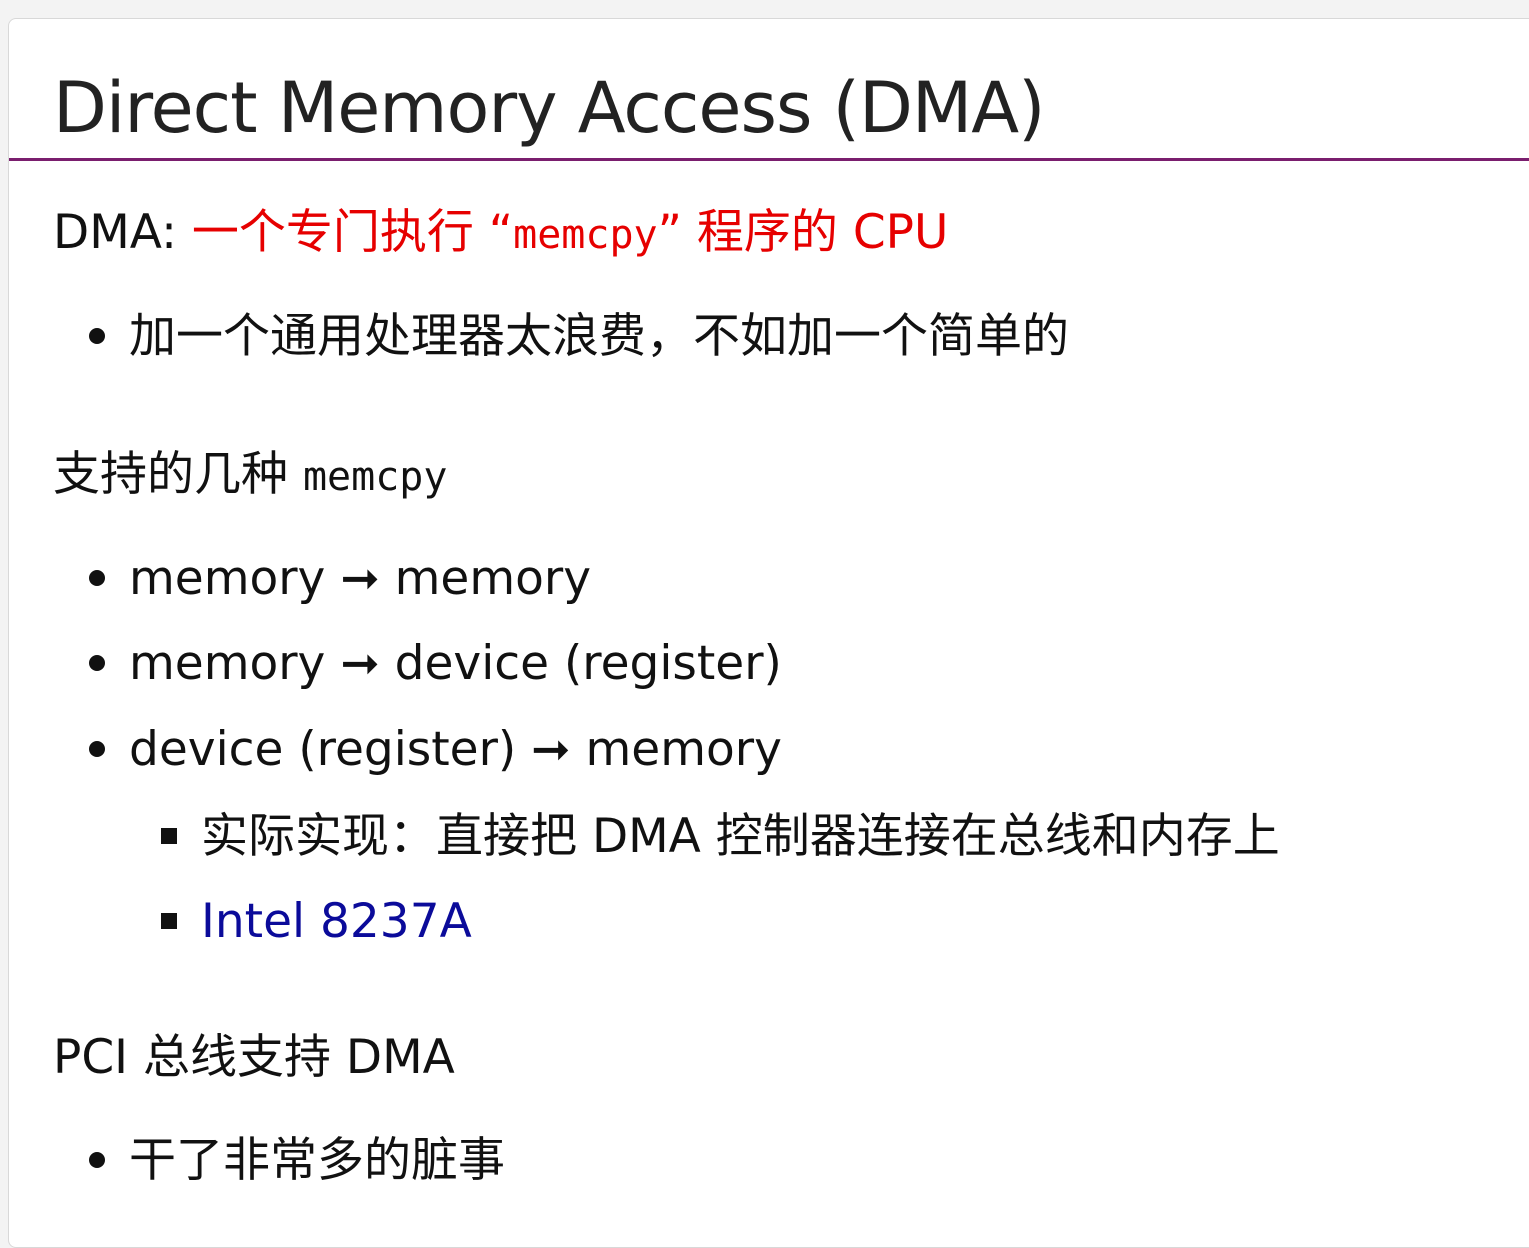 Image resolution: width=1529 pixels, height=1248 pixels. I want to click on bullet-text: memory ➞ device (register), so click(455, 663).